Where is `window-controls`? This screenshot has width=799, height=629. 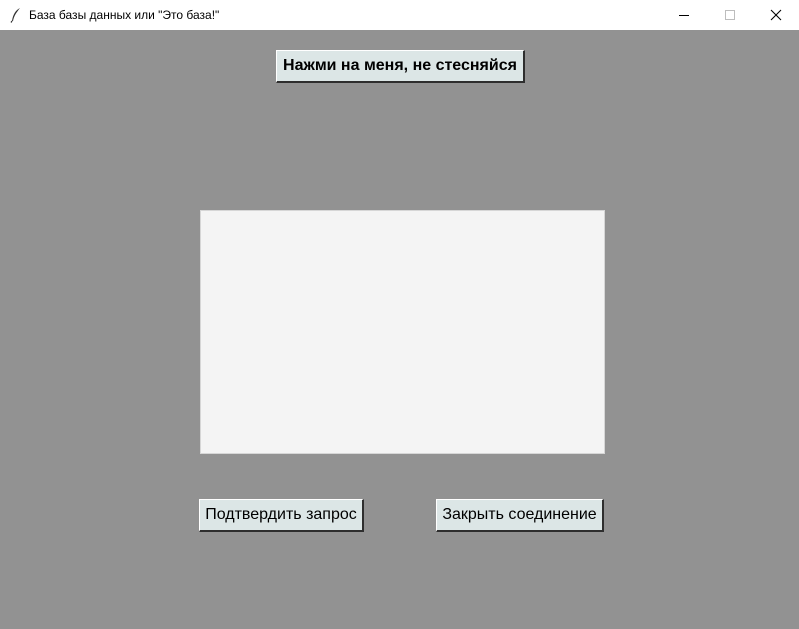
window-controls is located at coordinates (730, 15).